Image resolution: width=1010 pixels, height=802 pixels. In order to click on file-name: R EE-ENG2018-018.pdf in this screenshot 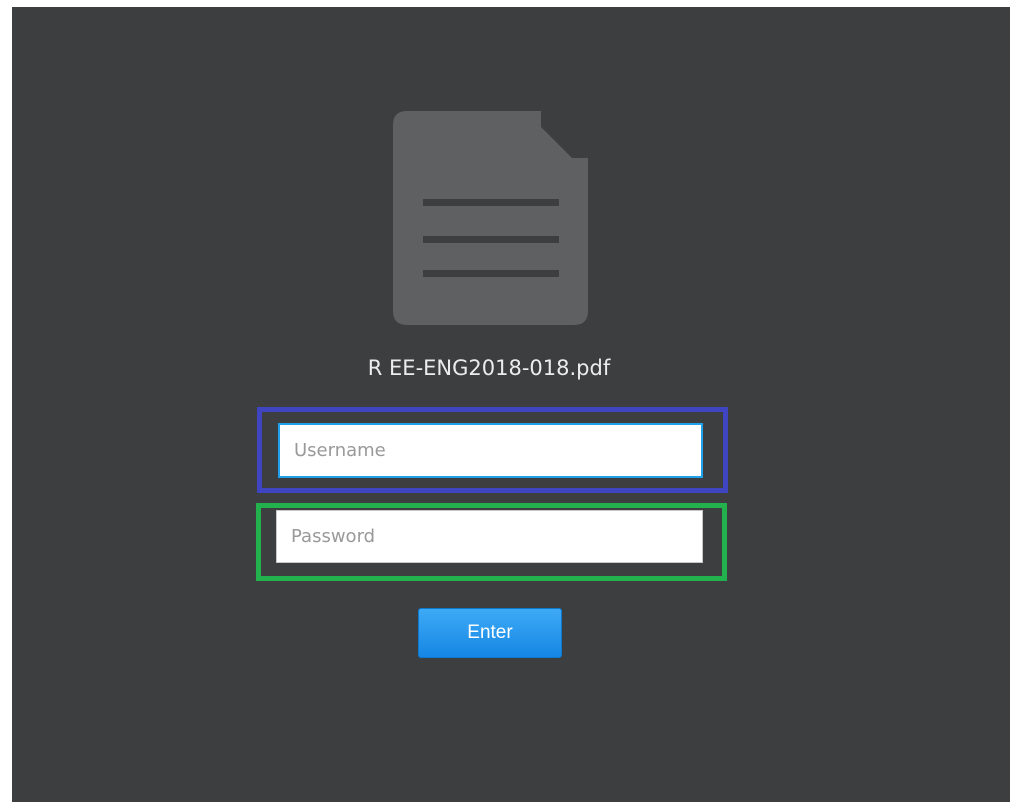, I will do `click(489, 368)`.